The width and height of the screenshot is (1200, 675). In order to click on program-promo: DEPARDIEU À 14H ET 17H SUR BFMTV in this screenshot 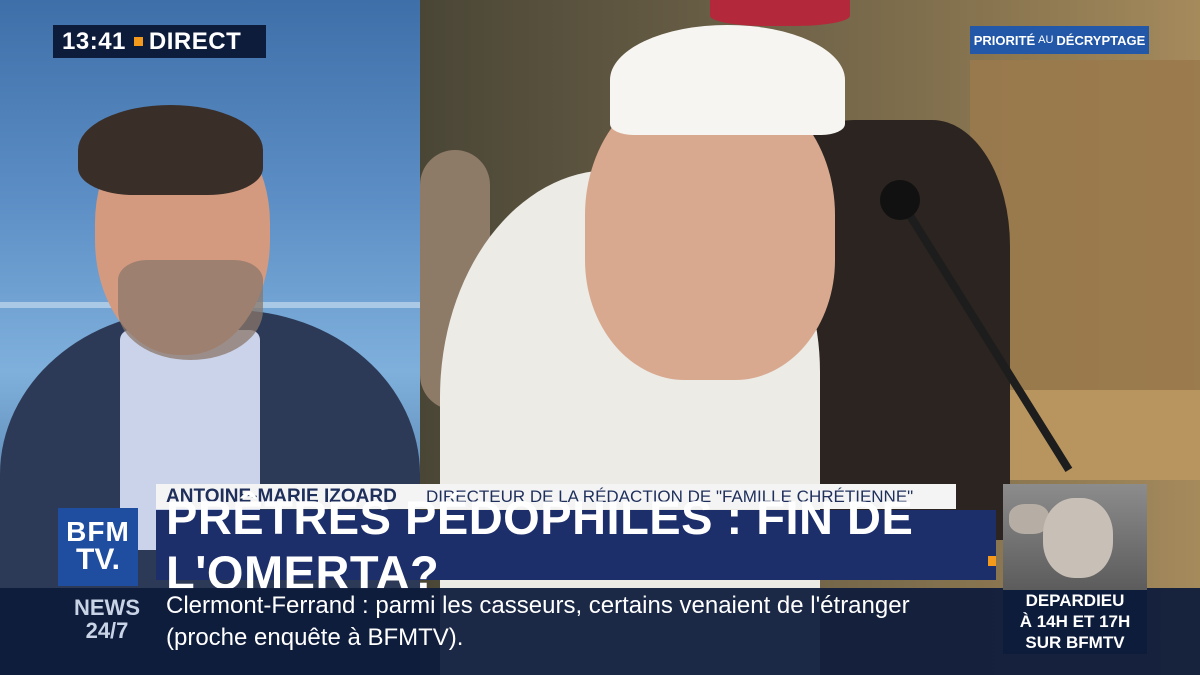, I will do `click(1075, 569)`.